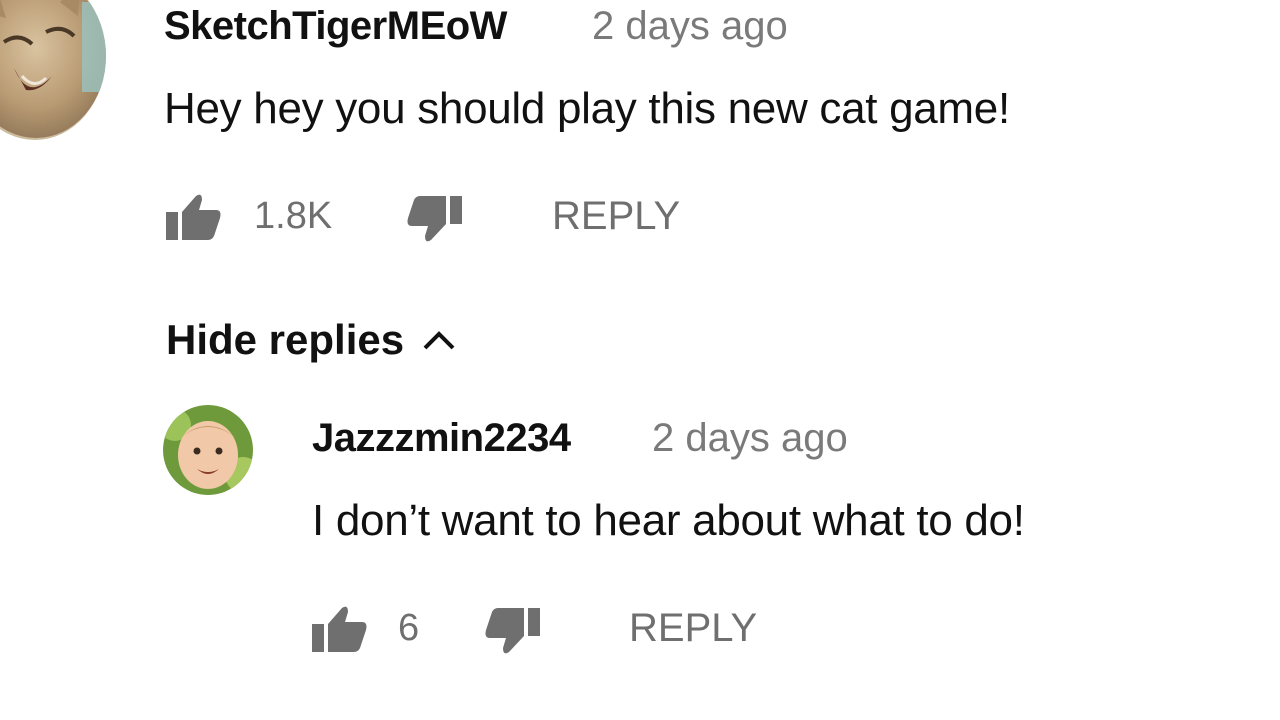  I want to click on reply-avatar, so click(208, 450).